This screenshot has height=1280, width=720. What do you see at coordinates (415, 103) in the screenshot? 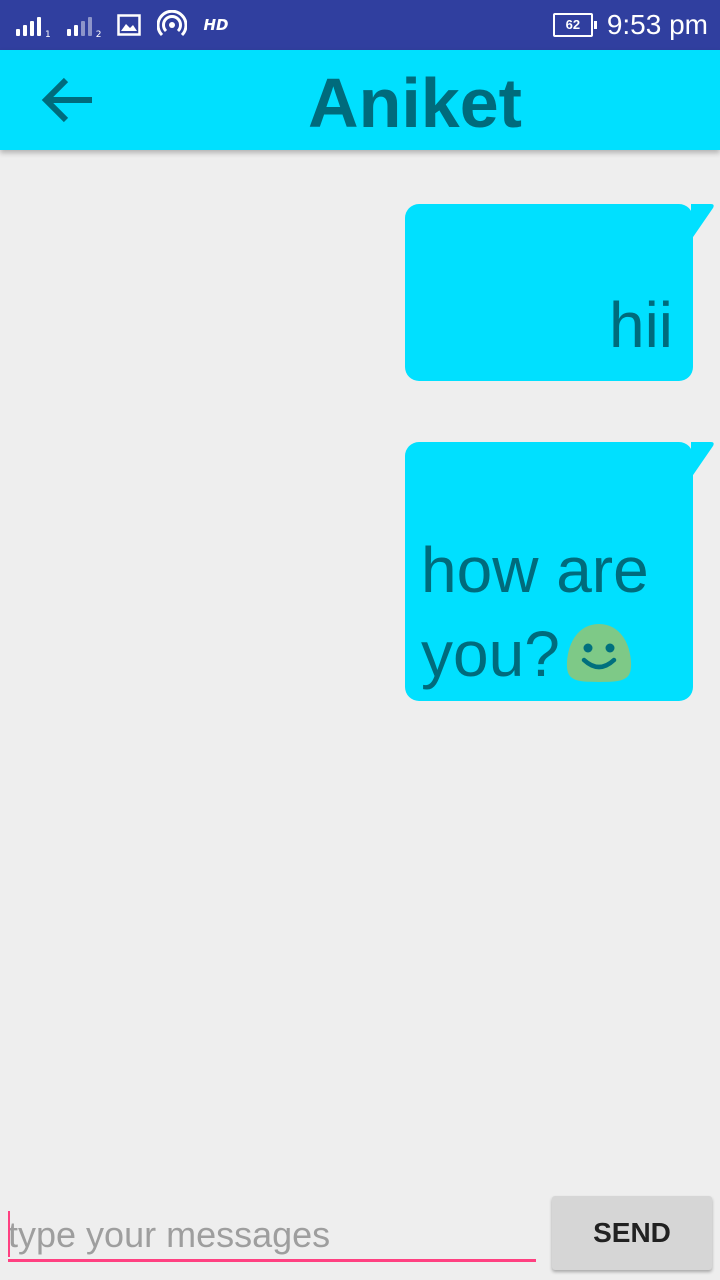
I see `chat-title: Aniket` at bounding box center [415, 103].